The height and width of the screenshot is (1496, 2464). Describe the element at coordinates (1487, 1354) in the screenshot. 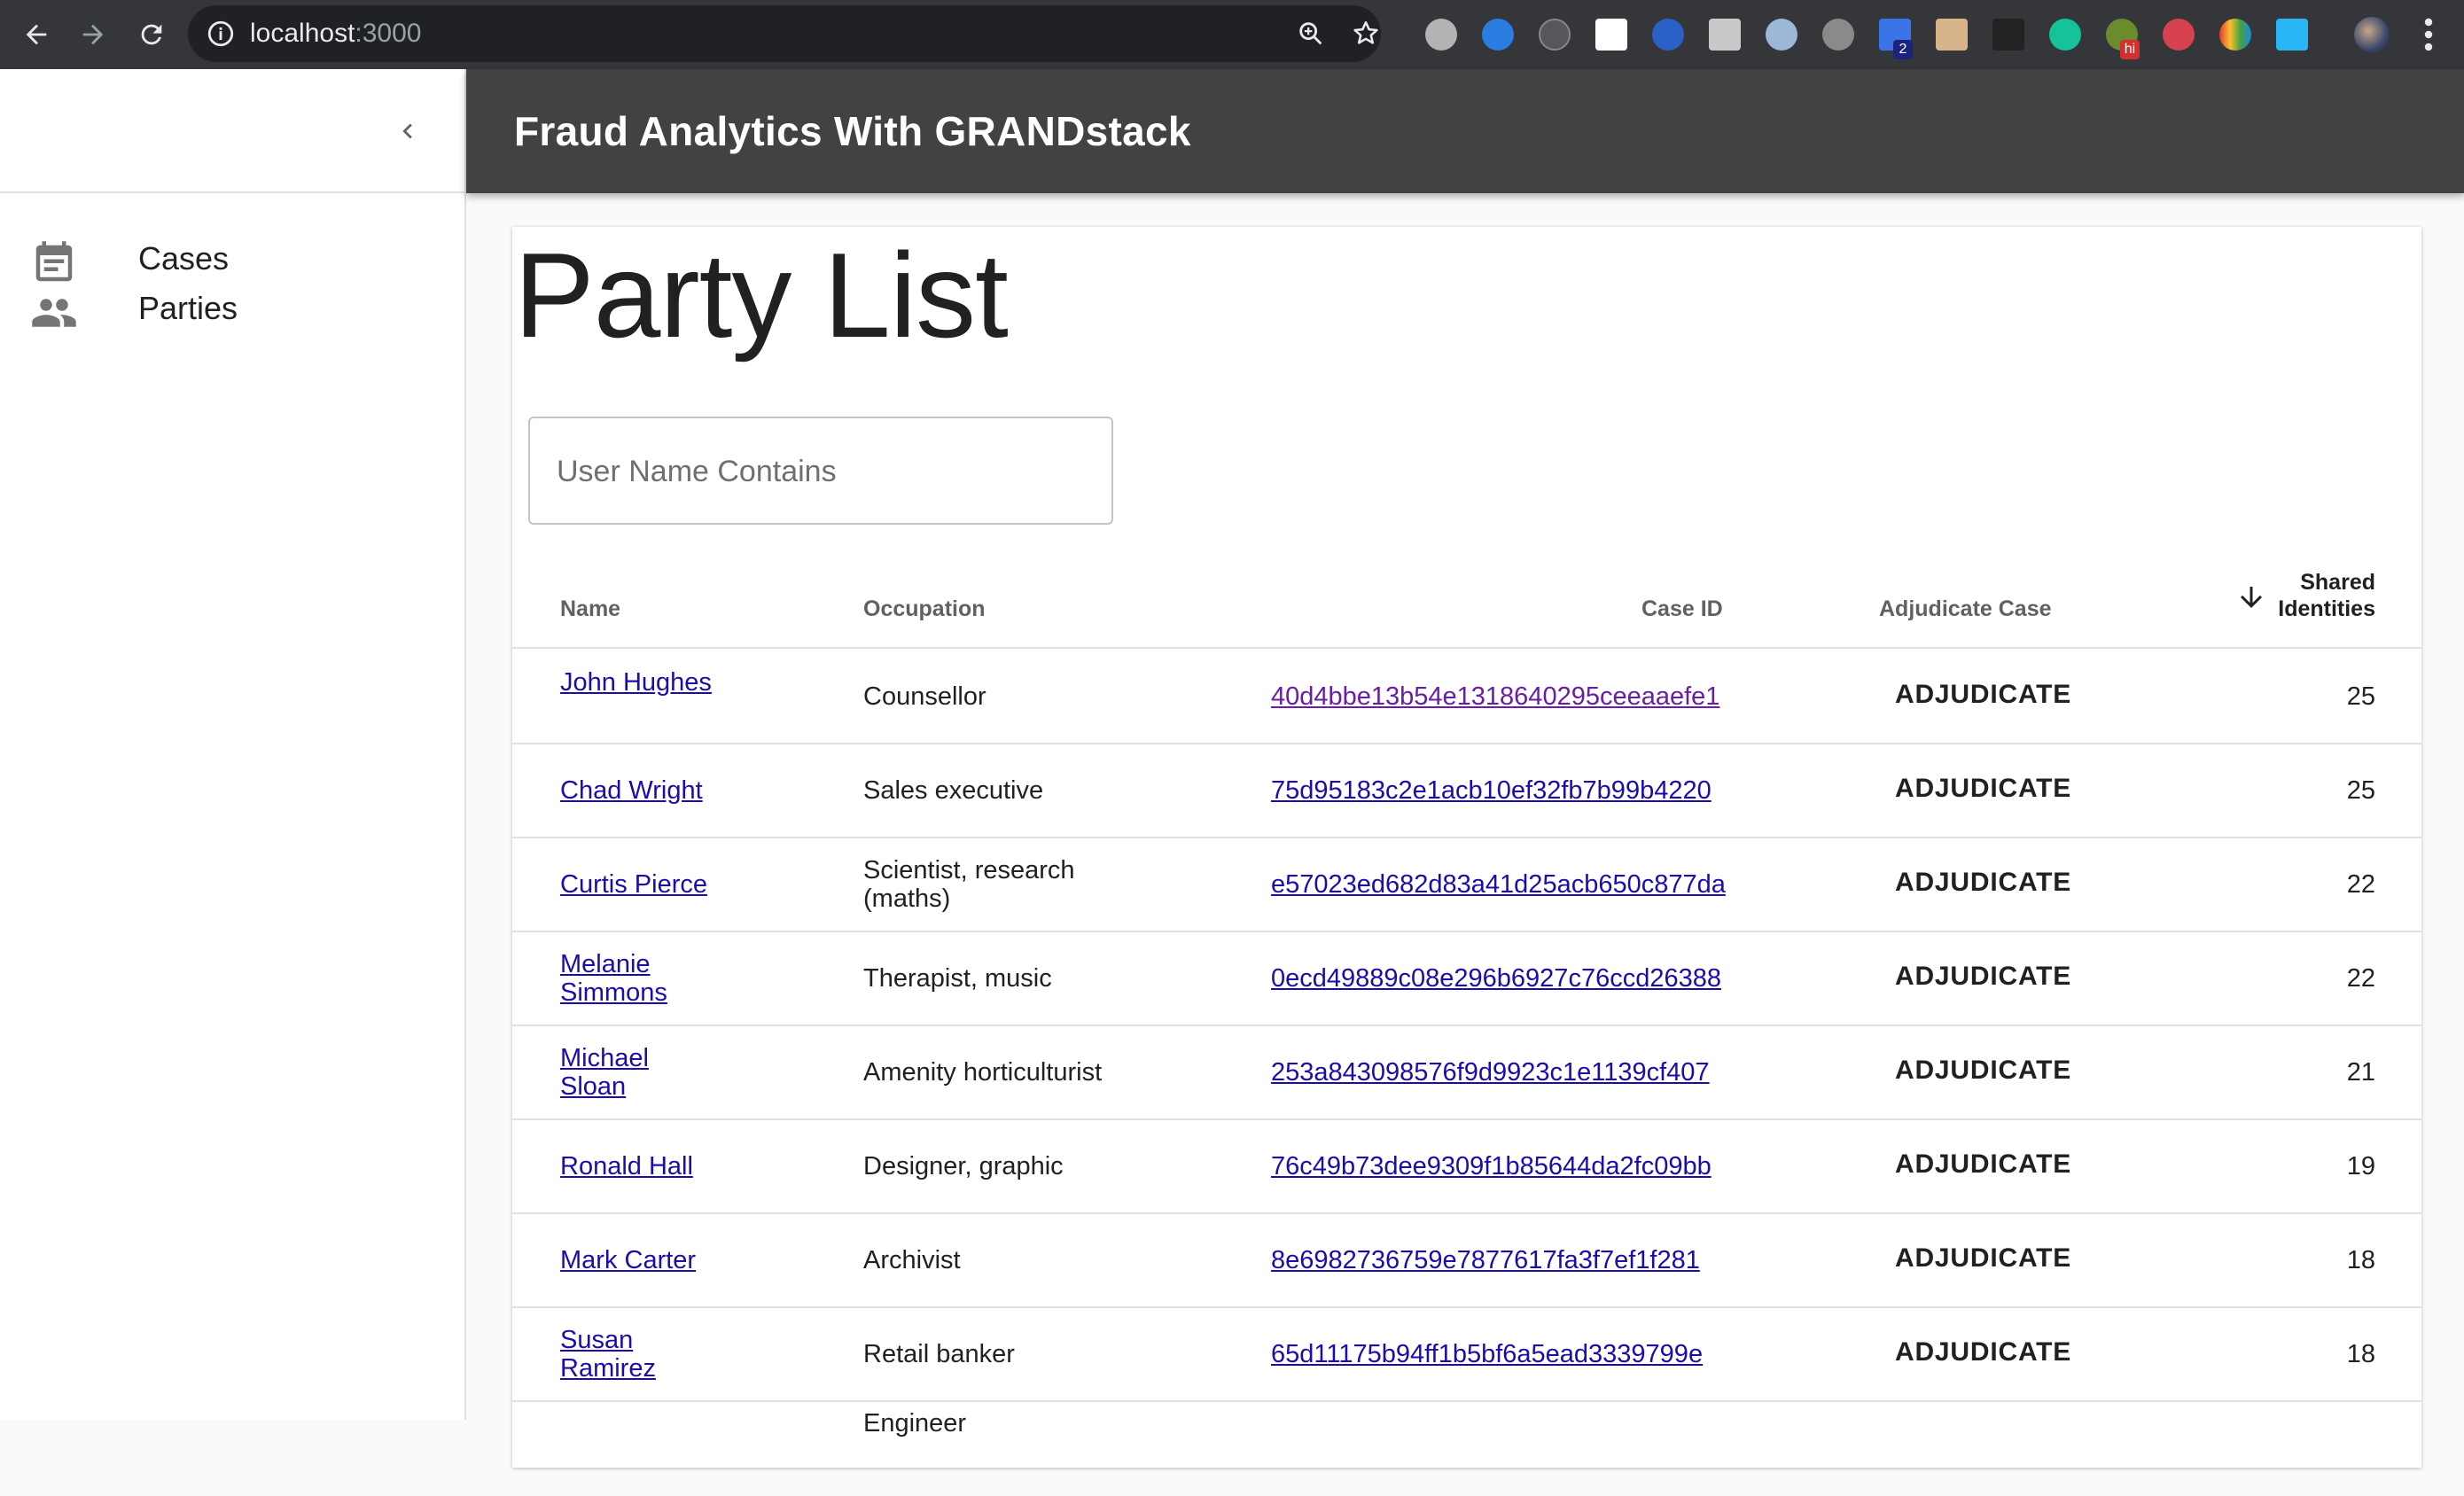

I see `case-id-link: 65d11175b94ff1b5bf6a5ead3339799e` at that location.